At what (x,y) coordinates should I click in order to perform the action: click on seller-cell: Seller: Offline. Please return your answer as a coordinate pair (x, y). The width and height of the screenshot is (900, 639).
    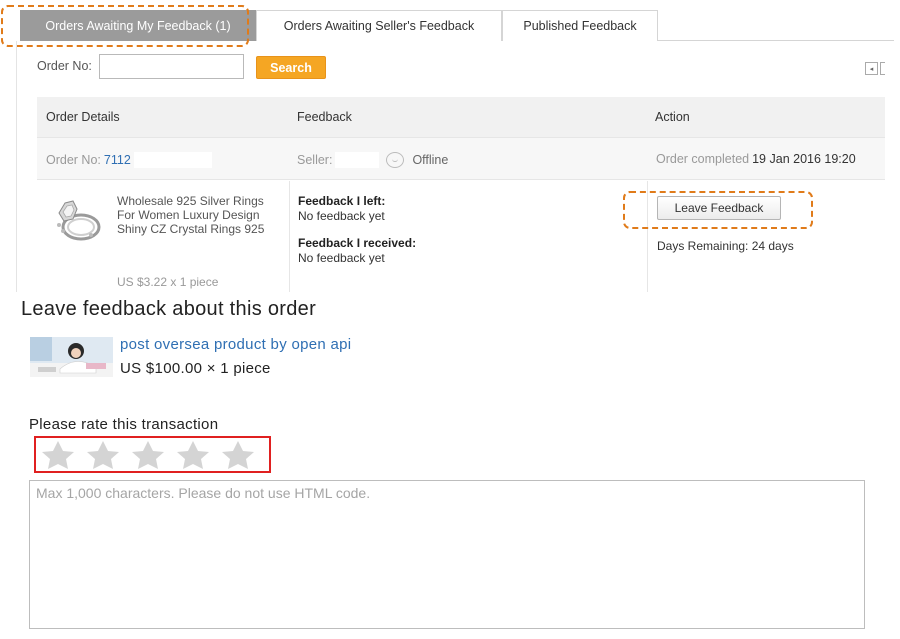
    Looking at the image, I should click on (372, 160).